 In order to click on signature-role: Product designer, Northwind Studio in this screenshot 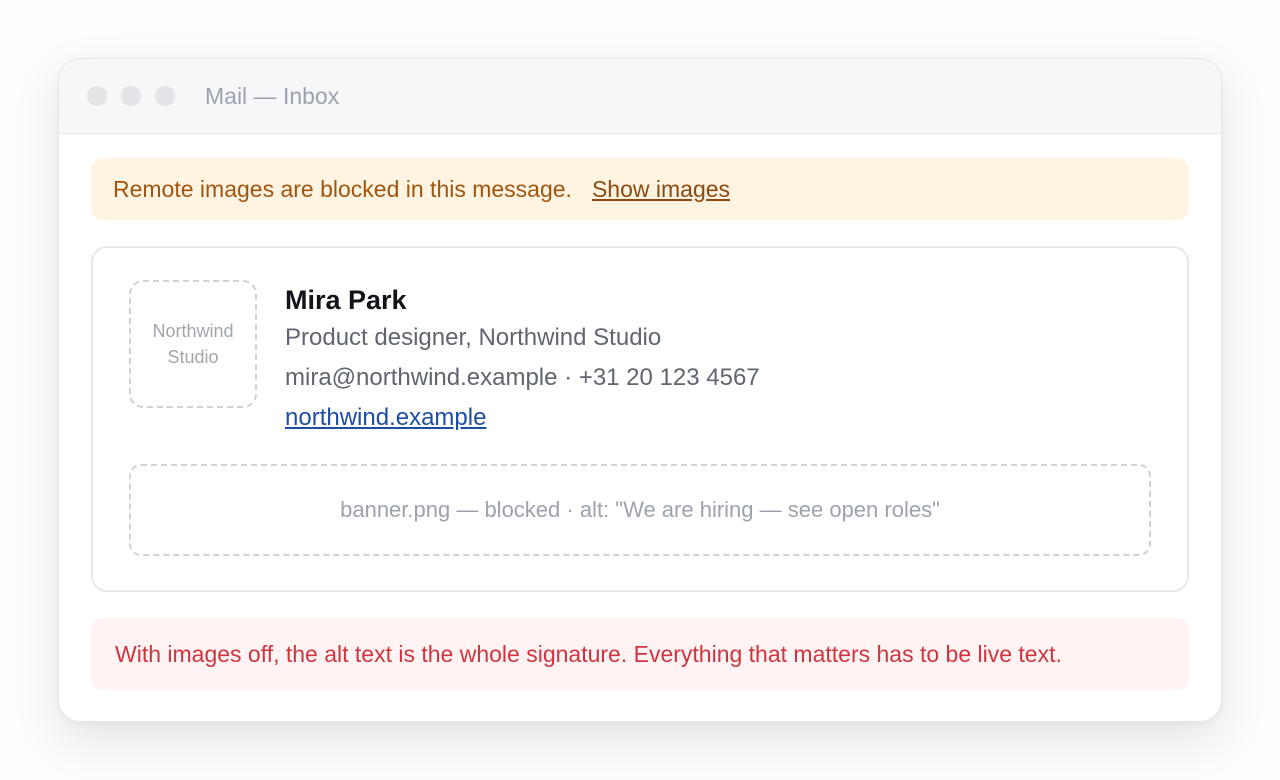, I will do `click(473, 337)`.